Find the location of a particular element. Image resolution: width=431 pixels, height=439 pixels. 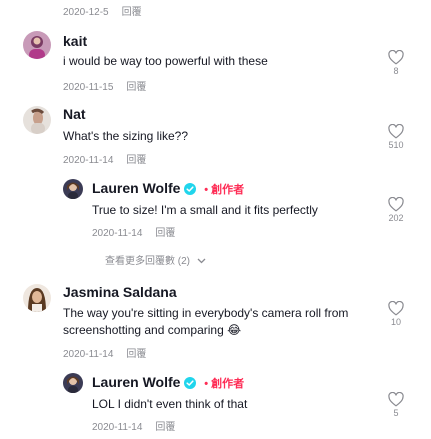

comment-author: kait is located at coordinates (75, 41).